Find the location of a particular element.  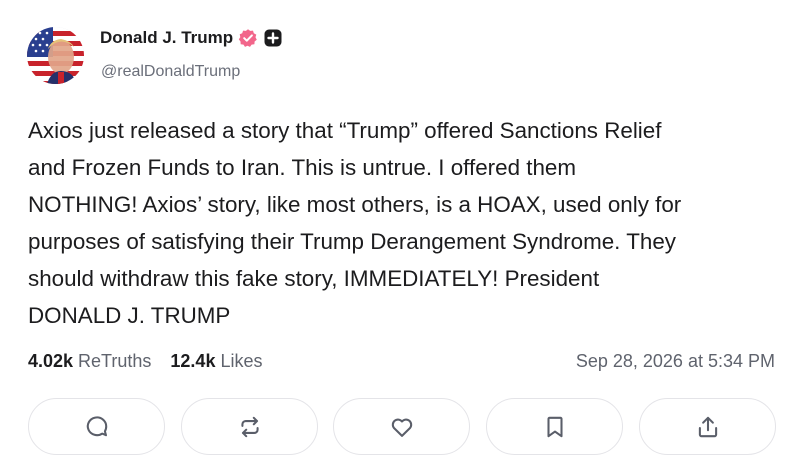

retruths-label: ReTruths is located at coordinates (114, 361).